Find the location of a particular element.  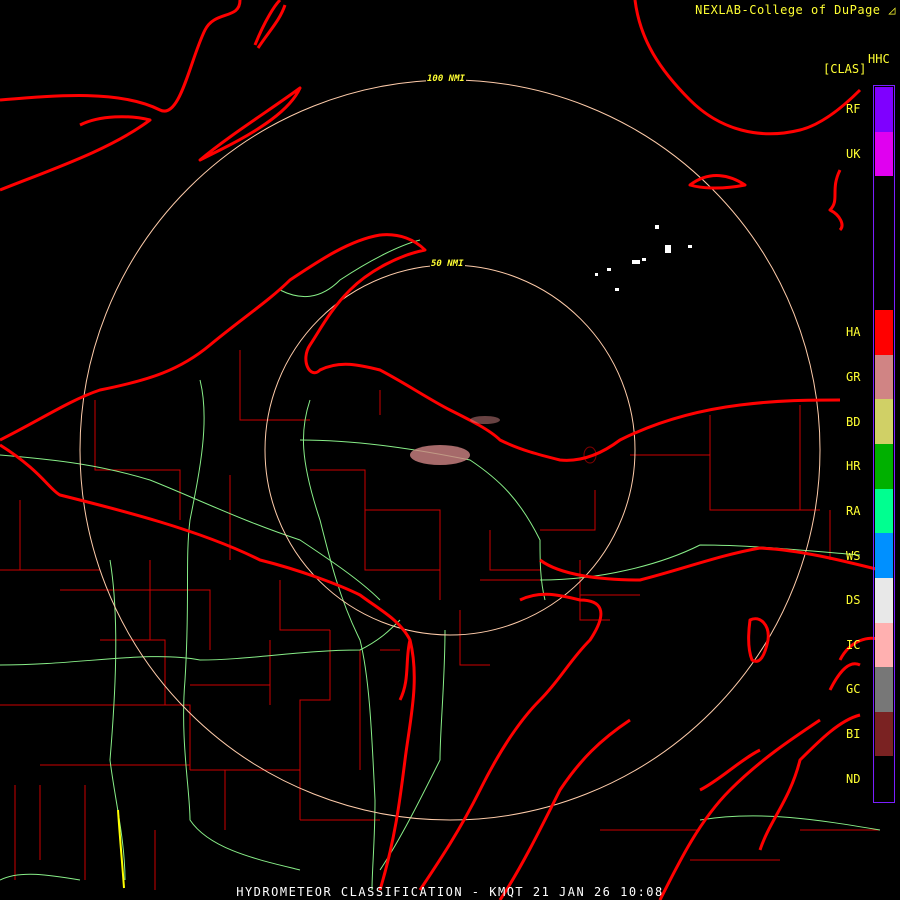

legend-label: HA is located at coordinates (853, 332).